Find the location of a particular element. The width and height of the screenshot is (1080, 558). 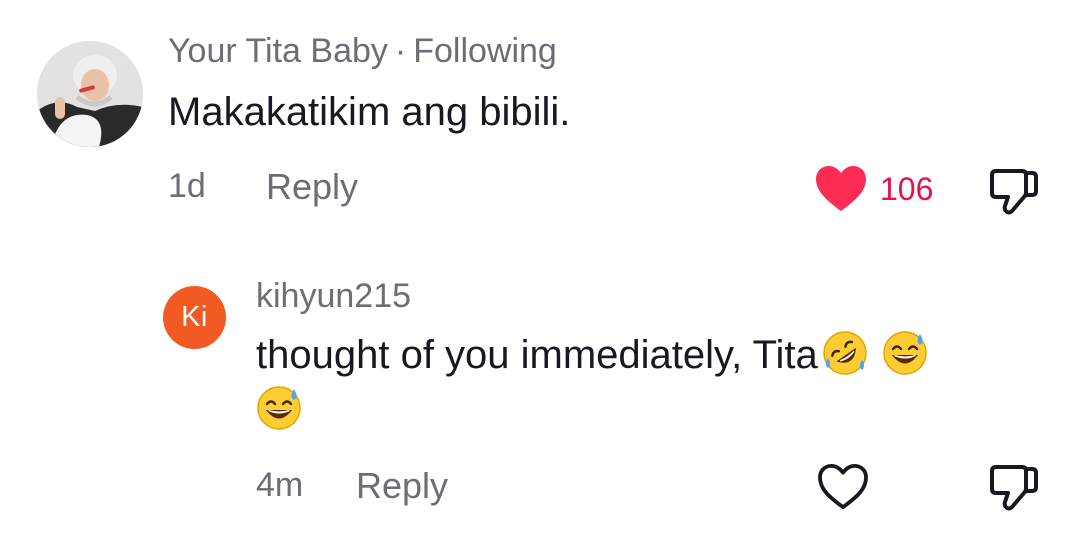

like-button is located at coordinates (843, 487).